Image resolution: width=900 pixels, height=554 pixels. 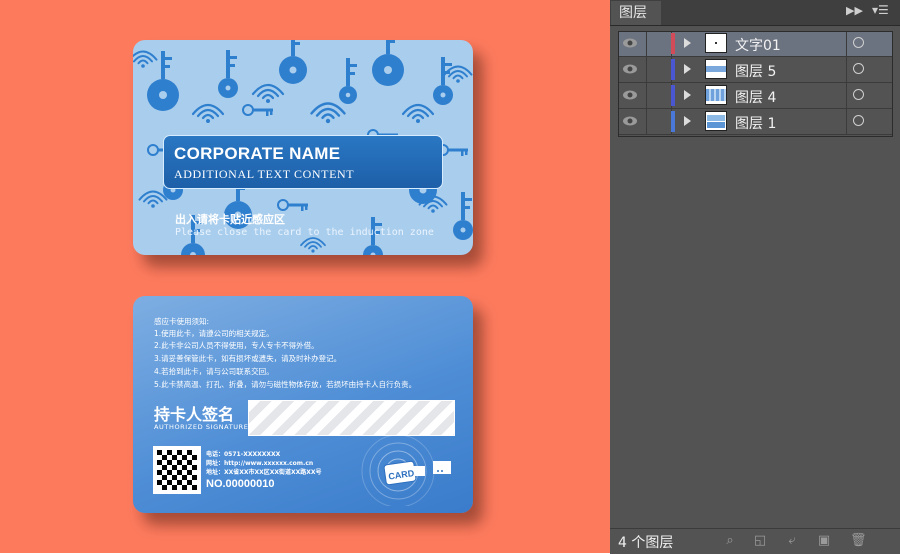 I want to click on layer-row: 图层 1, so click(x=755, y=122).